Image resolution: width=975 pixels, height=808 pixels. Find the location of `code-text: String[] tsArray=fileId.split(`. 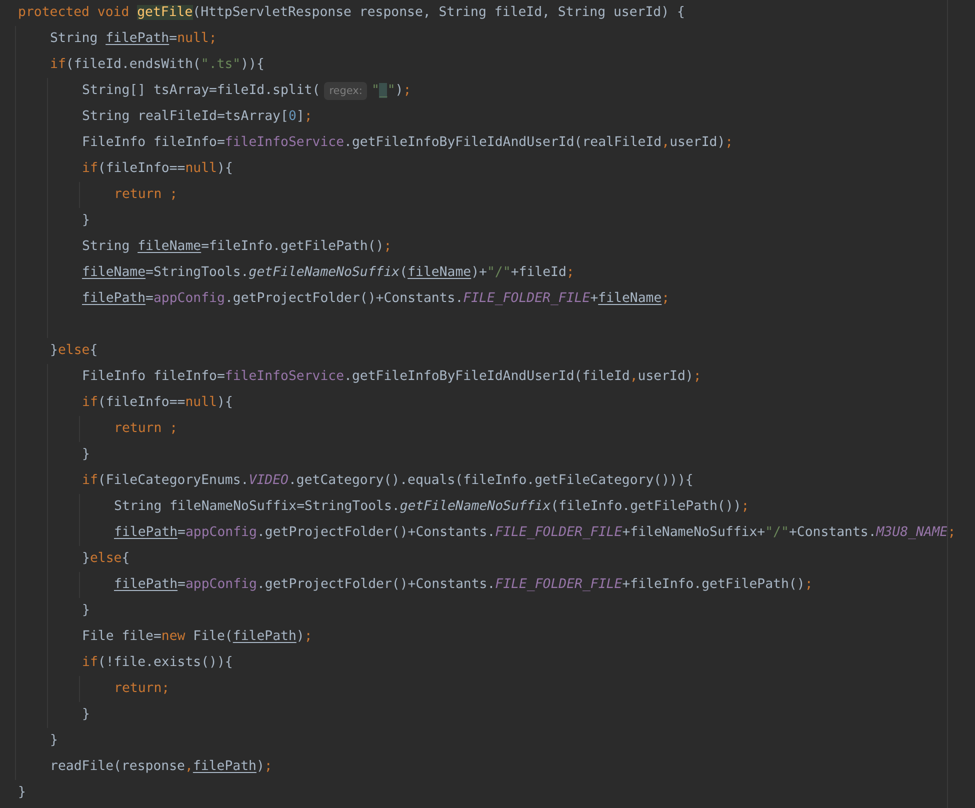

code-text: String[] tsArray=fileId.split( is located at coordinates (201, 91).